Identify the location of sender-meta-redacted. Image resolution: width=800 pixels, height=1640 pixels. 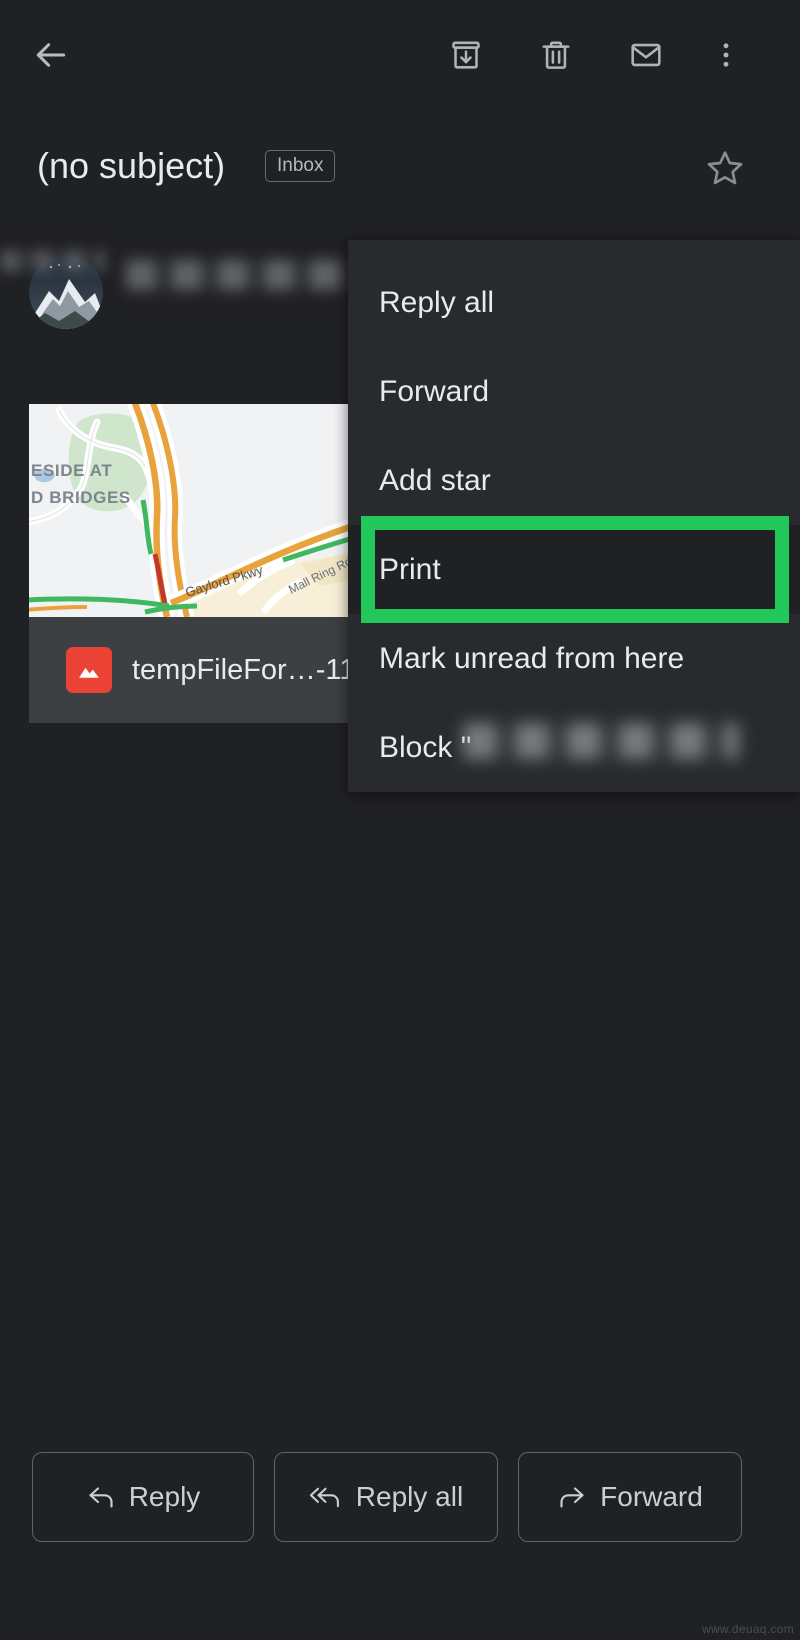
(52, 261).